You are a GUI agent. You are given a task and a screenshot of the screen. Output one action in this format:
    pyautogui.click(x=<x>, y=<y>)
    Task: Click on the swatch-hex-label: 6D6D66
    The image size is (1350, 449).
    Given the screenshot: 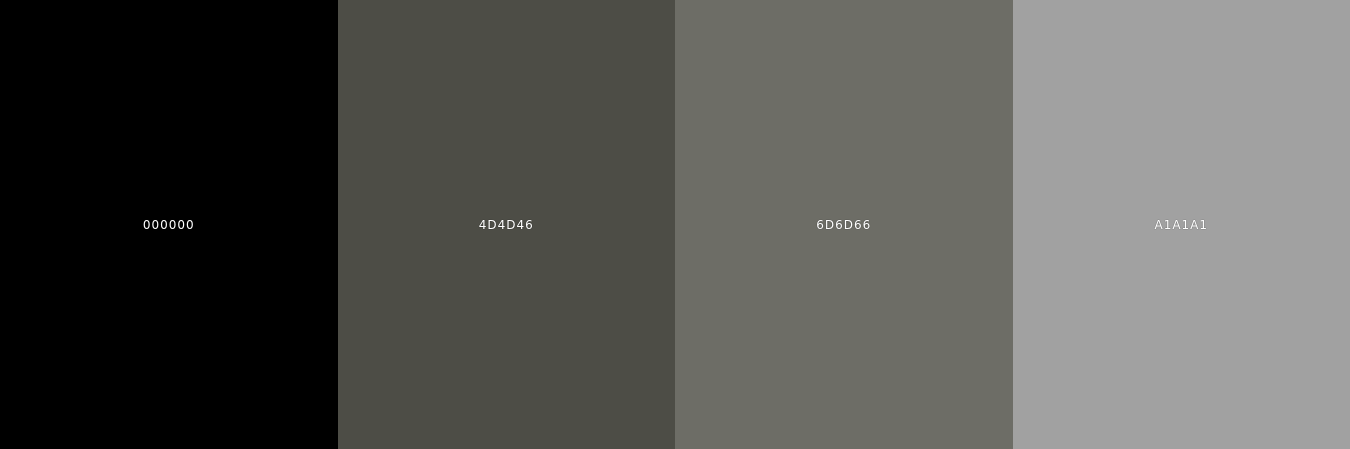 What is the action you would take?
    pyautogui.click(x=844, y=224)
    